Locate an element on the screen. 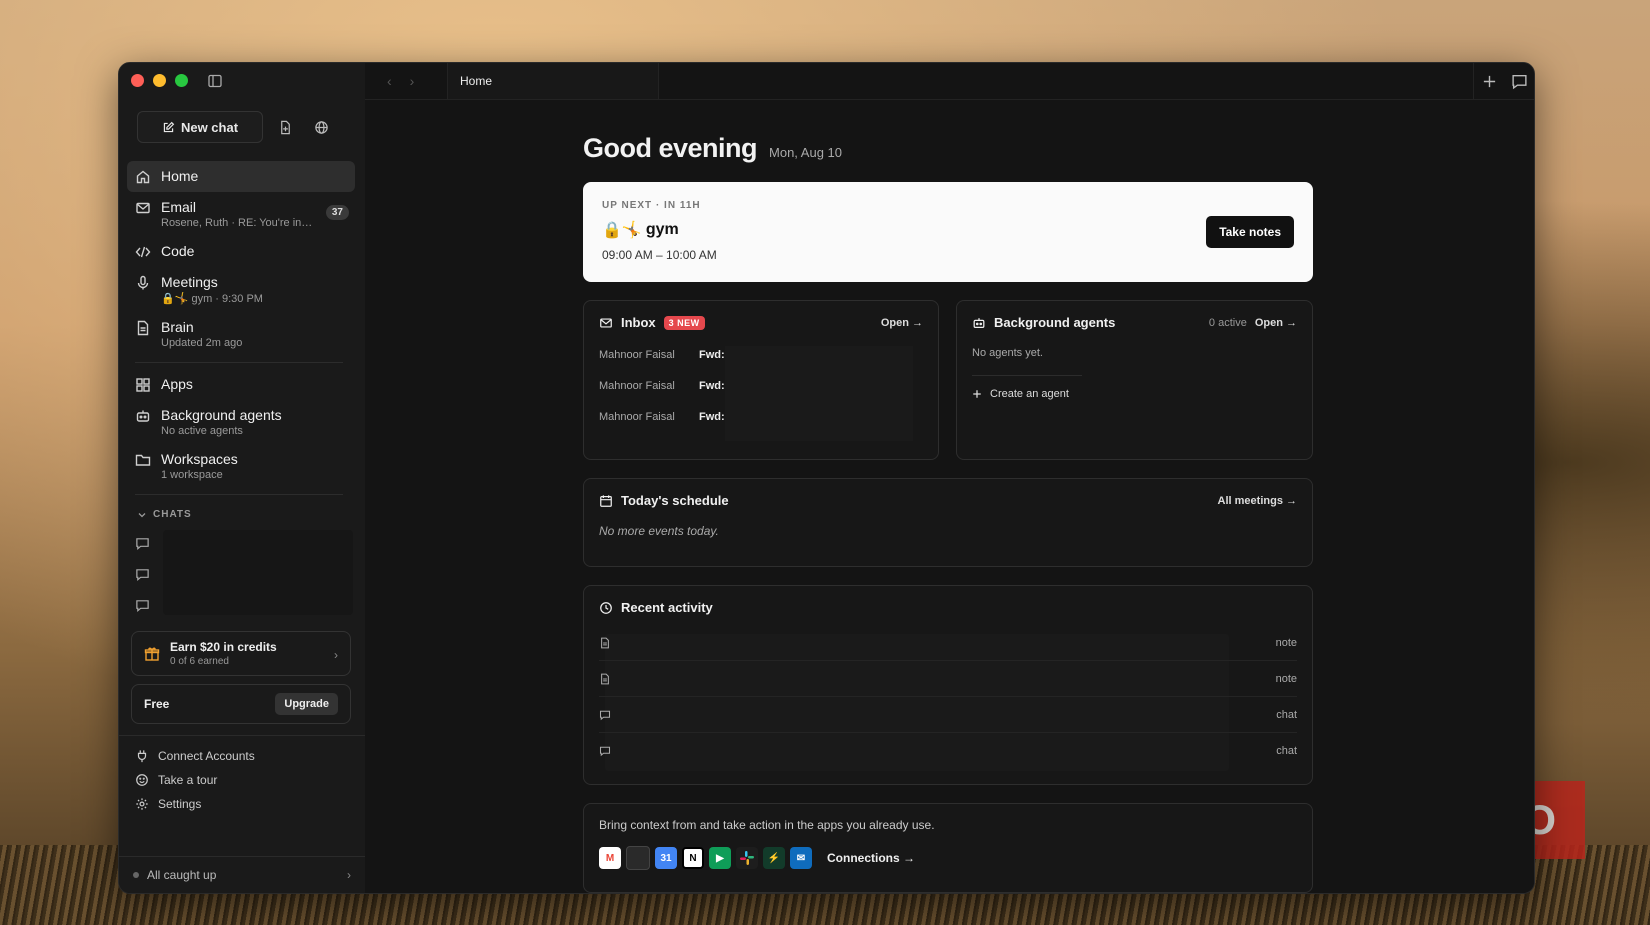  sidebar-item-workspaces: Workspaces 1 workspace is located at coordinates (241, 466).